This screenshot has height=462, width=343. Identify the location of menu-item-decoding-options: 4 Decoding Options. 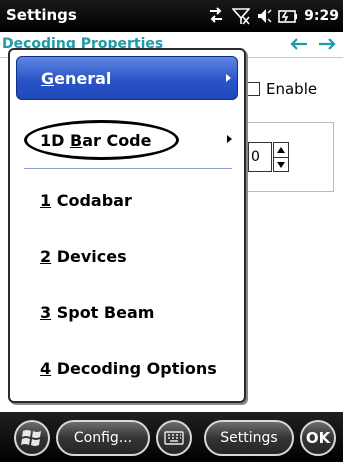
(127, 368).